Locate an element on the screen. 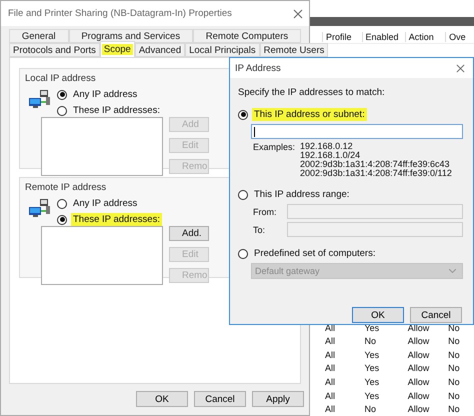 This screenshot has height=416, width=474. example-address: 2002:9d3b:1a31:4:208:74ff:fe39:0/112 is located at coordinates (376, 173).